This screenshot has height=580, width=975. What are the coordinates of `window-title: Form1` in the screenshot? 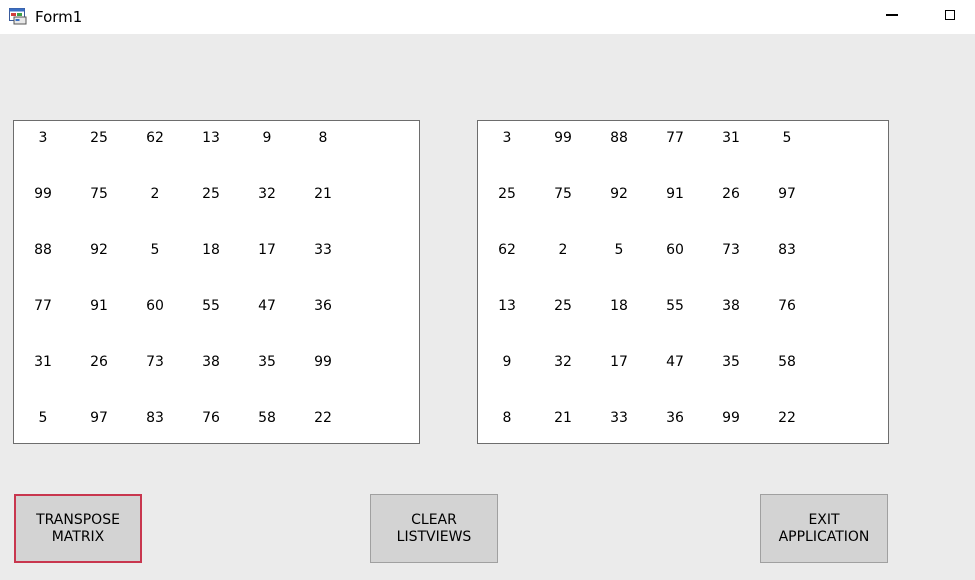 It's located at (59, 17).